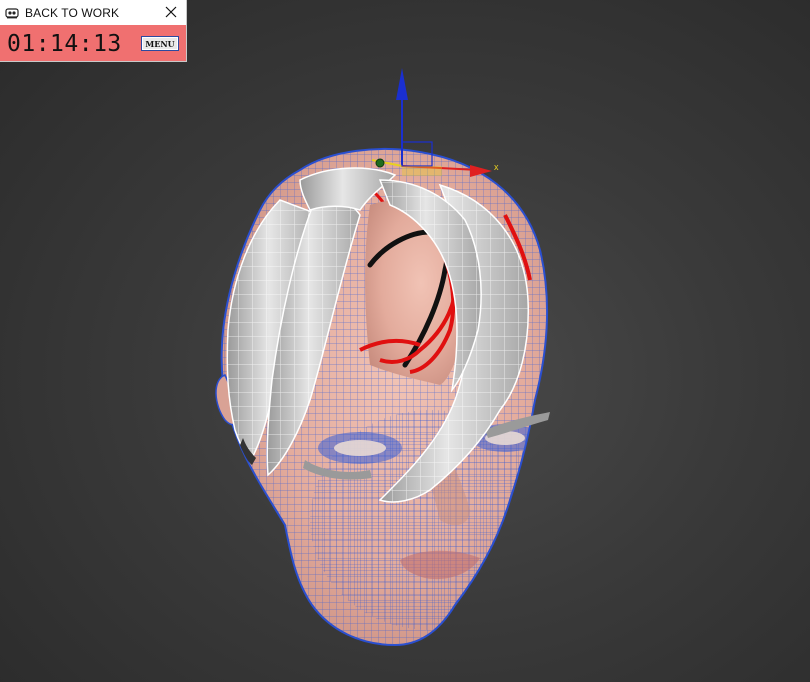 The height and width of the screenshot is (682, 810). What do you see at coordinates (160, 43) in the screenshot?
I see `menu-button: MENU` at bounding box center [160, 43].